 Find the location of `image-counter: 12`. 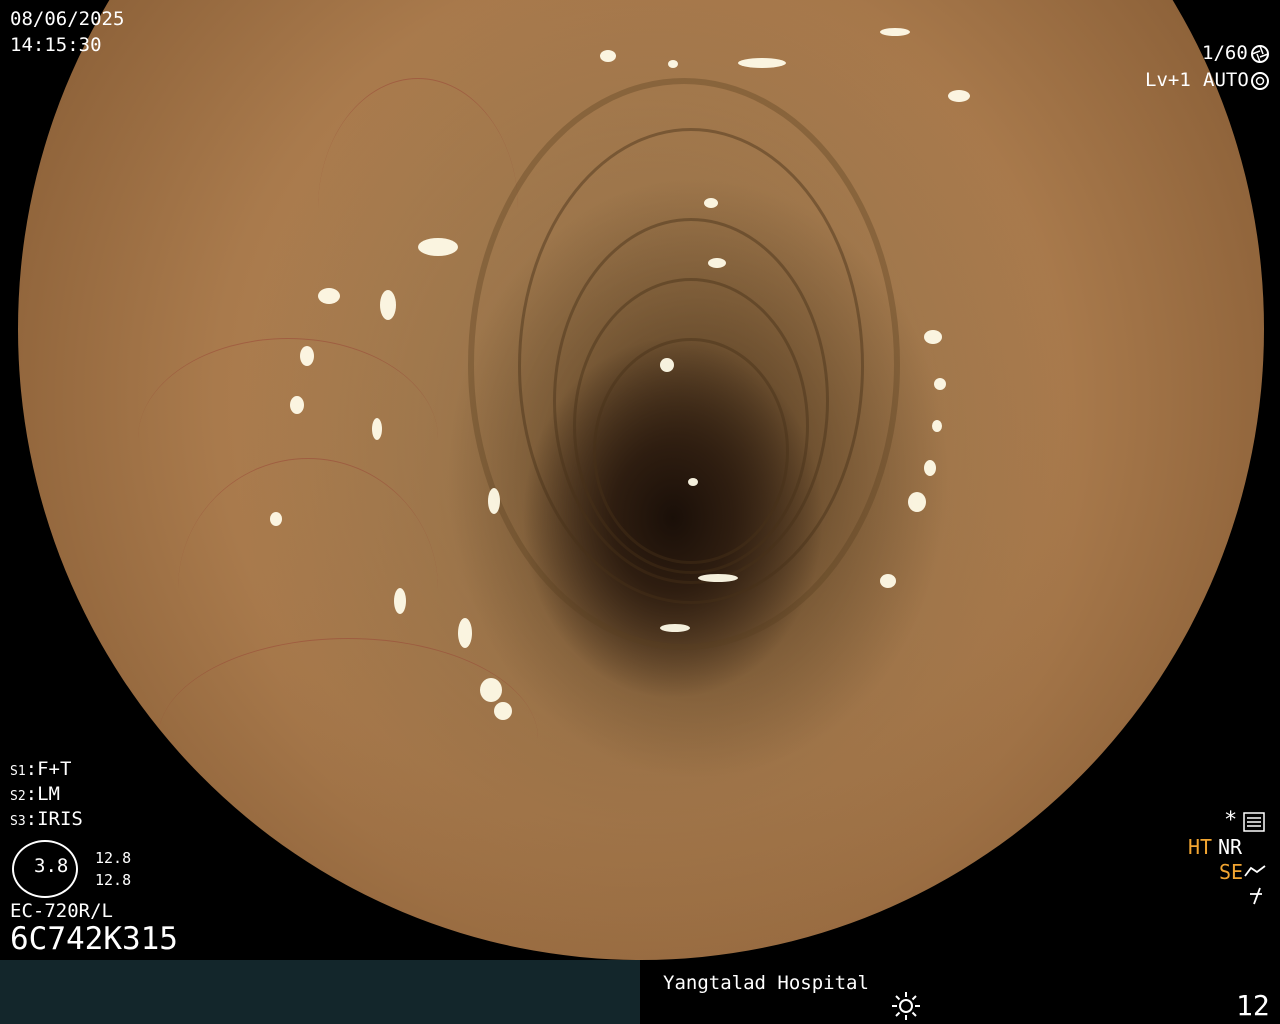

image-counter: 12 is located at coordinates (1253, 1005).